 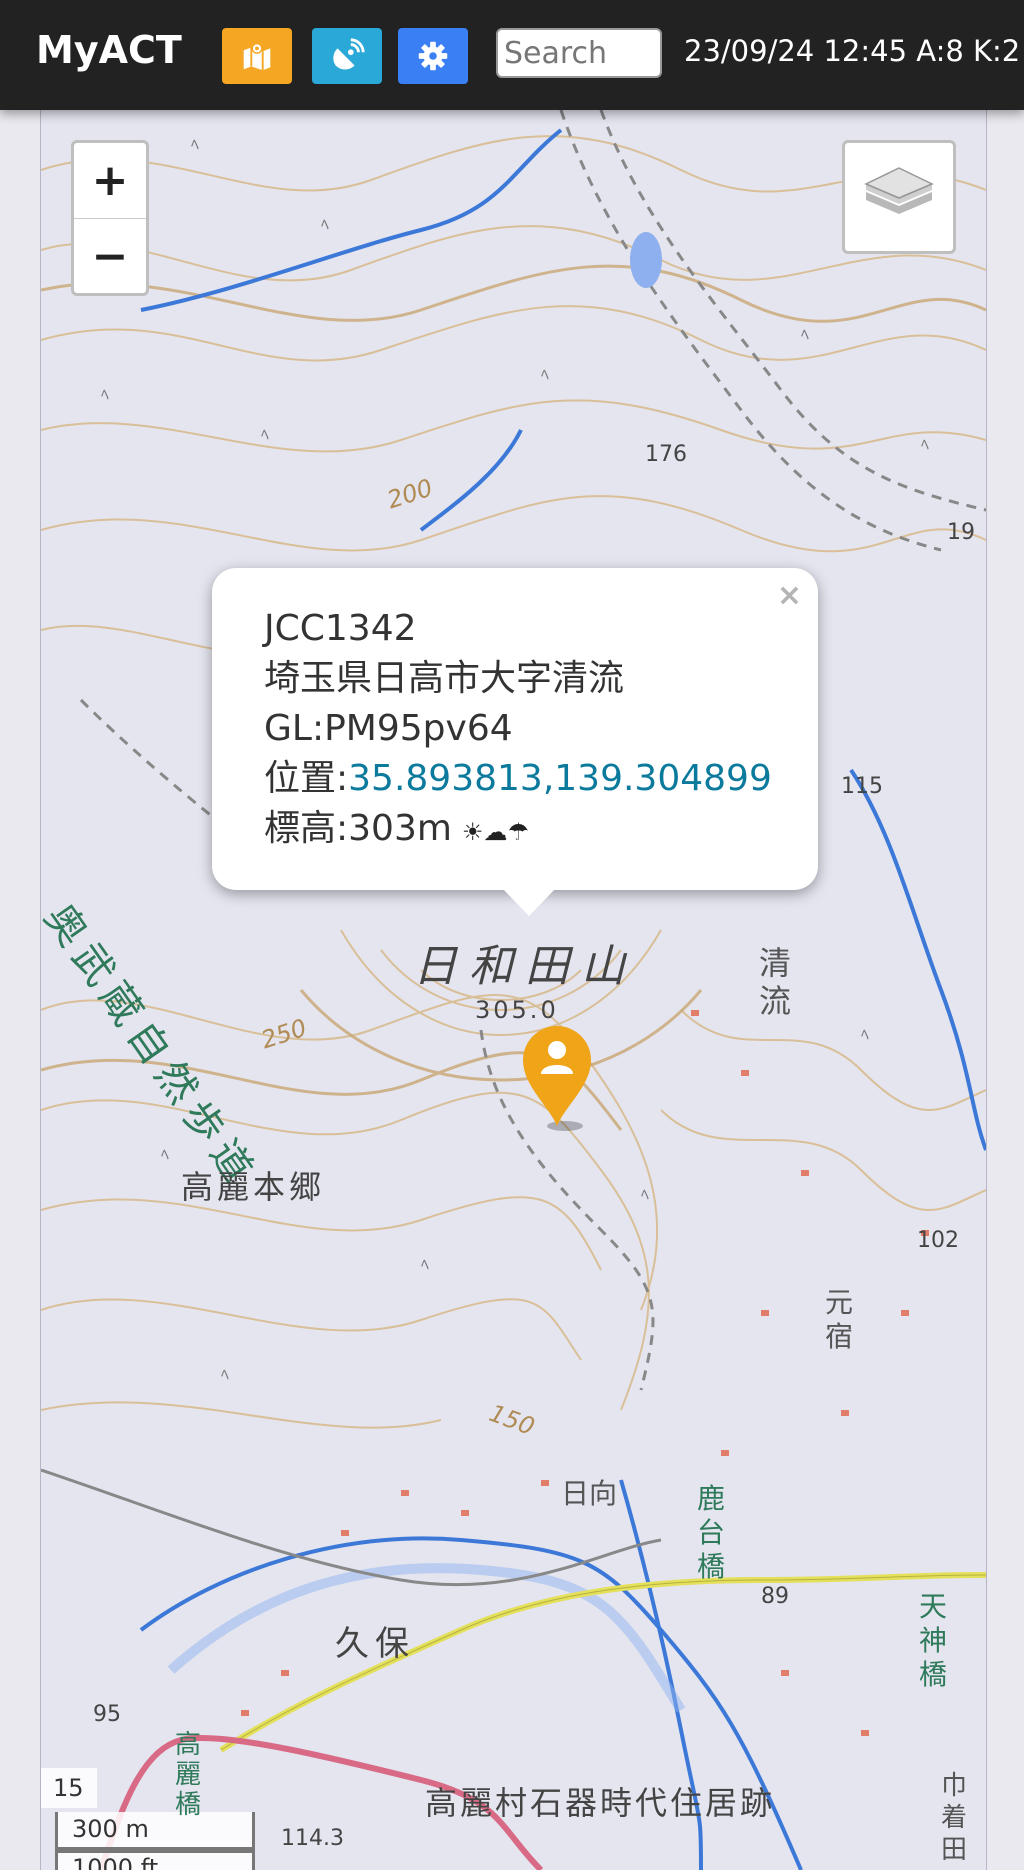 What do you see at coordinates (961, 532) in the screenshot?
I see `elevation-19: 19` at bounding box center [961, 532].